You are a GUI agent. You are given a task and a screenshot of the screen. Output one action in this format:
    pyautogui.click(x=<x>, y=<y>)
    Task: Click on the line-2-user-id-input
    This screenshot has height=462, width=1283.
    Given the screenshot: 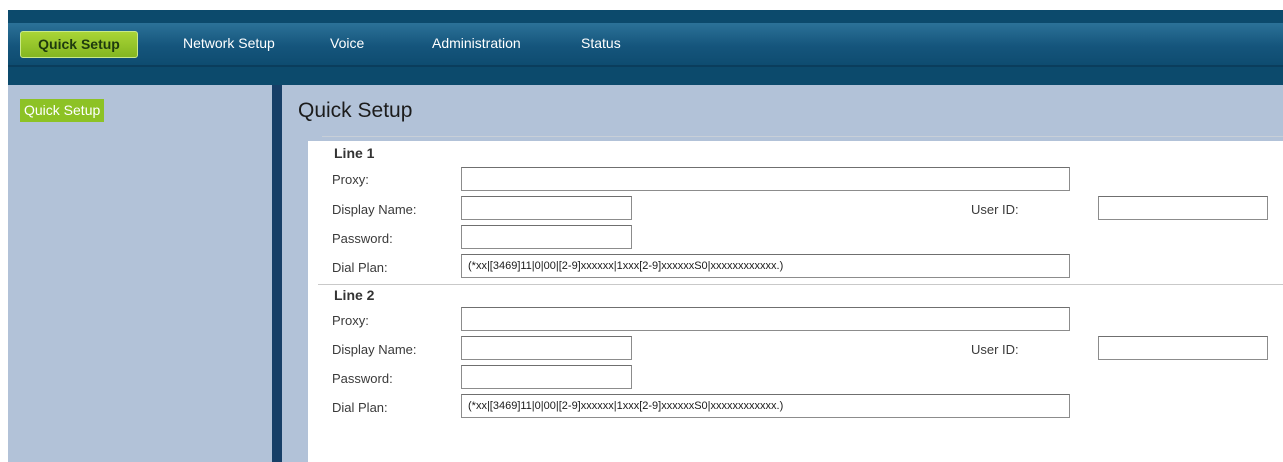 What is the action you would take?
    pyautogui.click(x=1183, y=348)
    